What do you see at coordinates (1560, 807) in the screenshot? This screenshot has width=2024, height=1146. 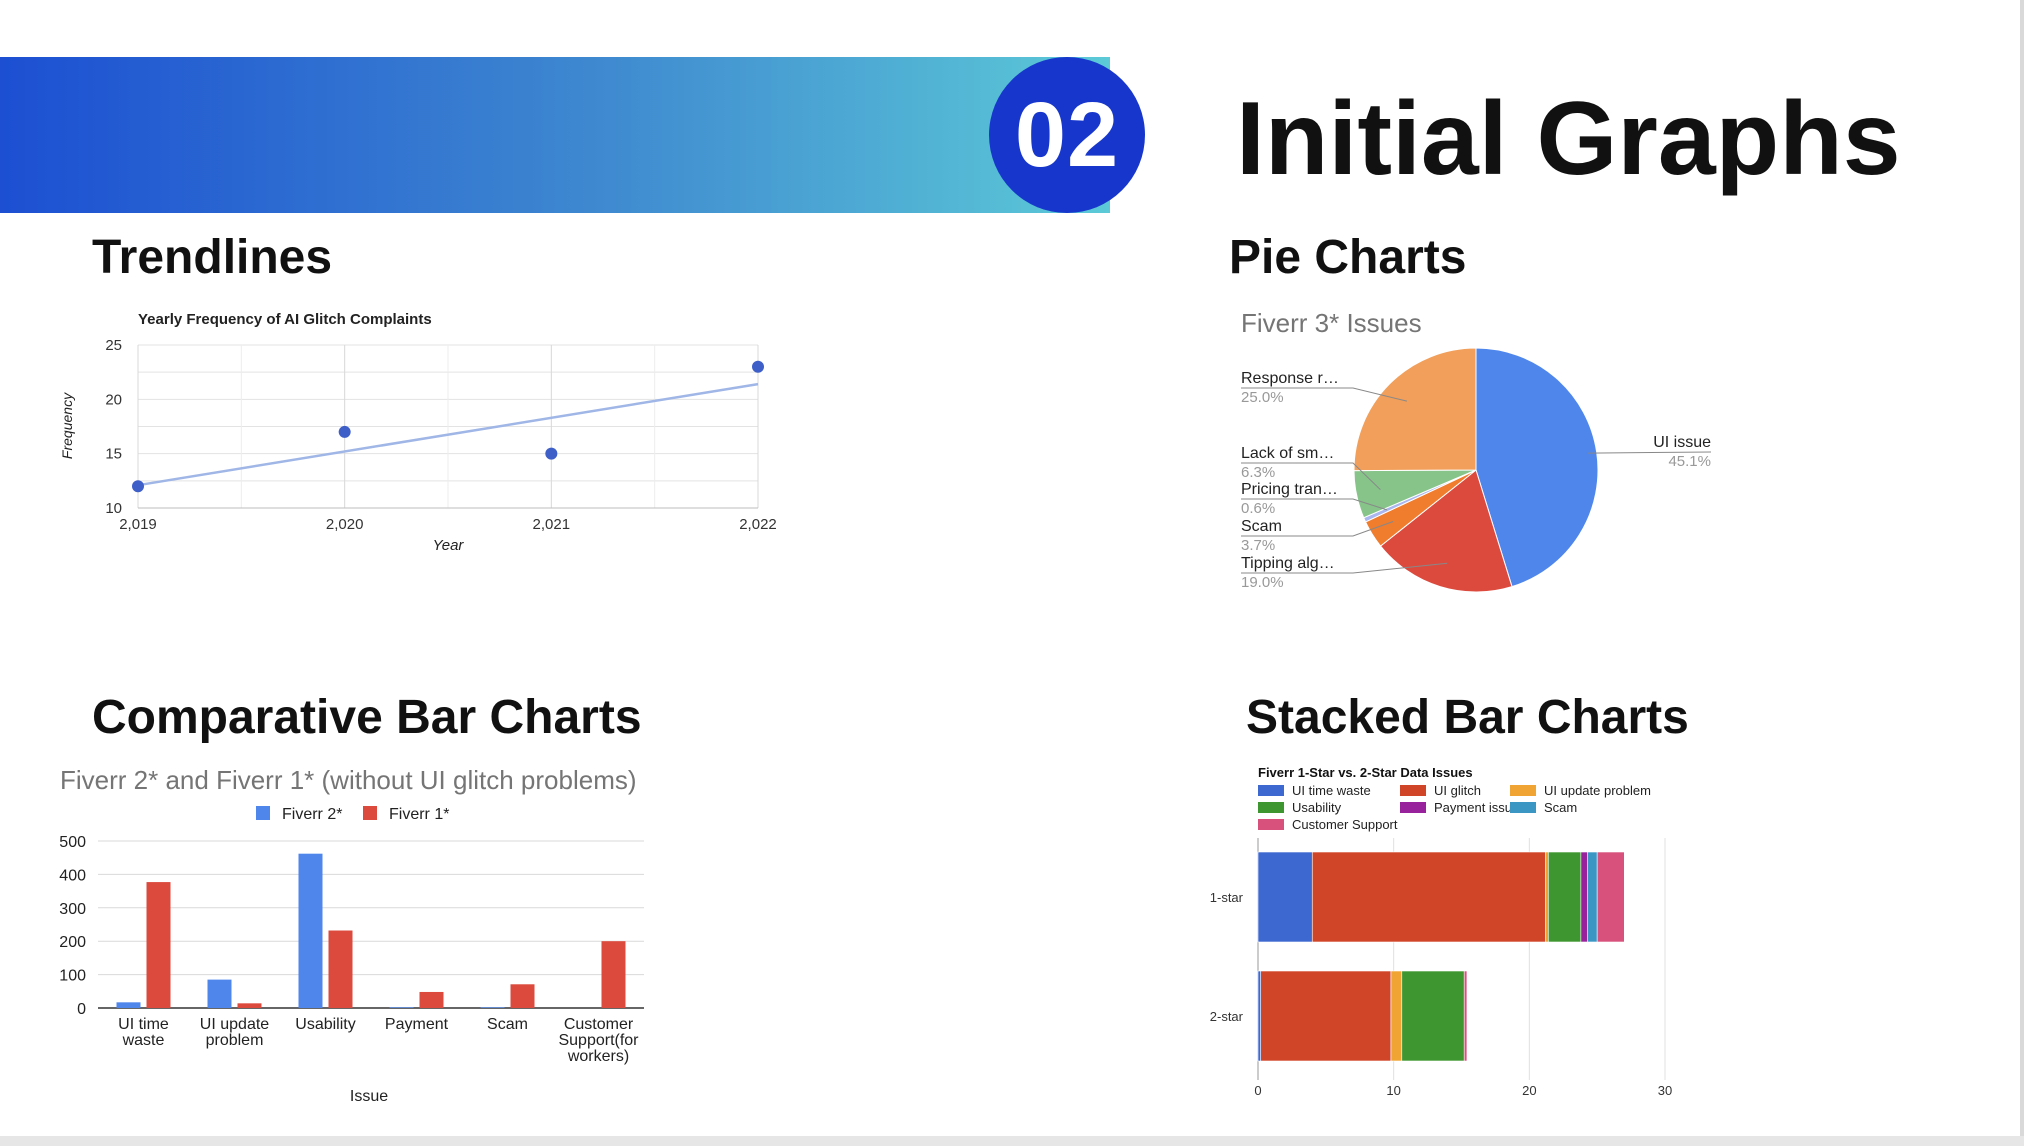 I see `legend-label: Scam` at bounding box center [1560, 807].